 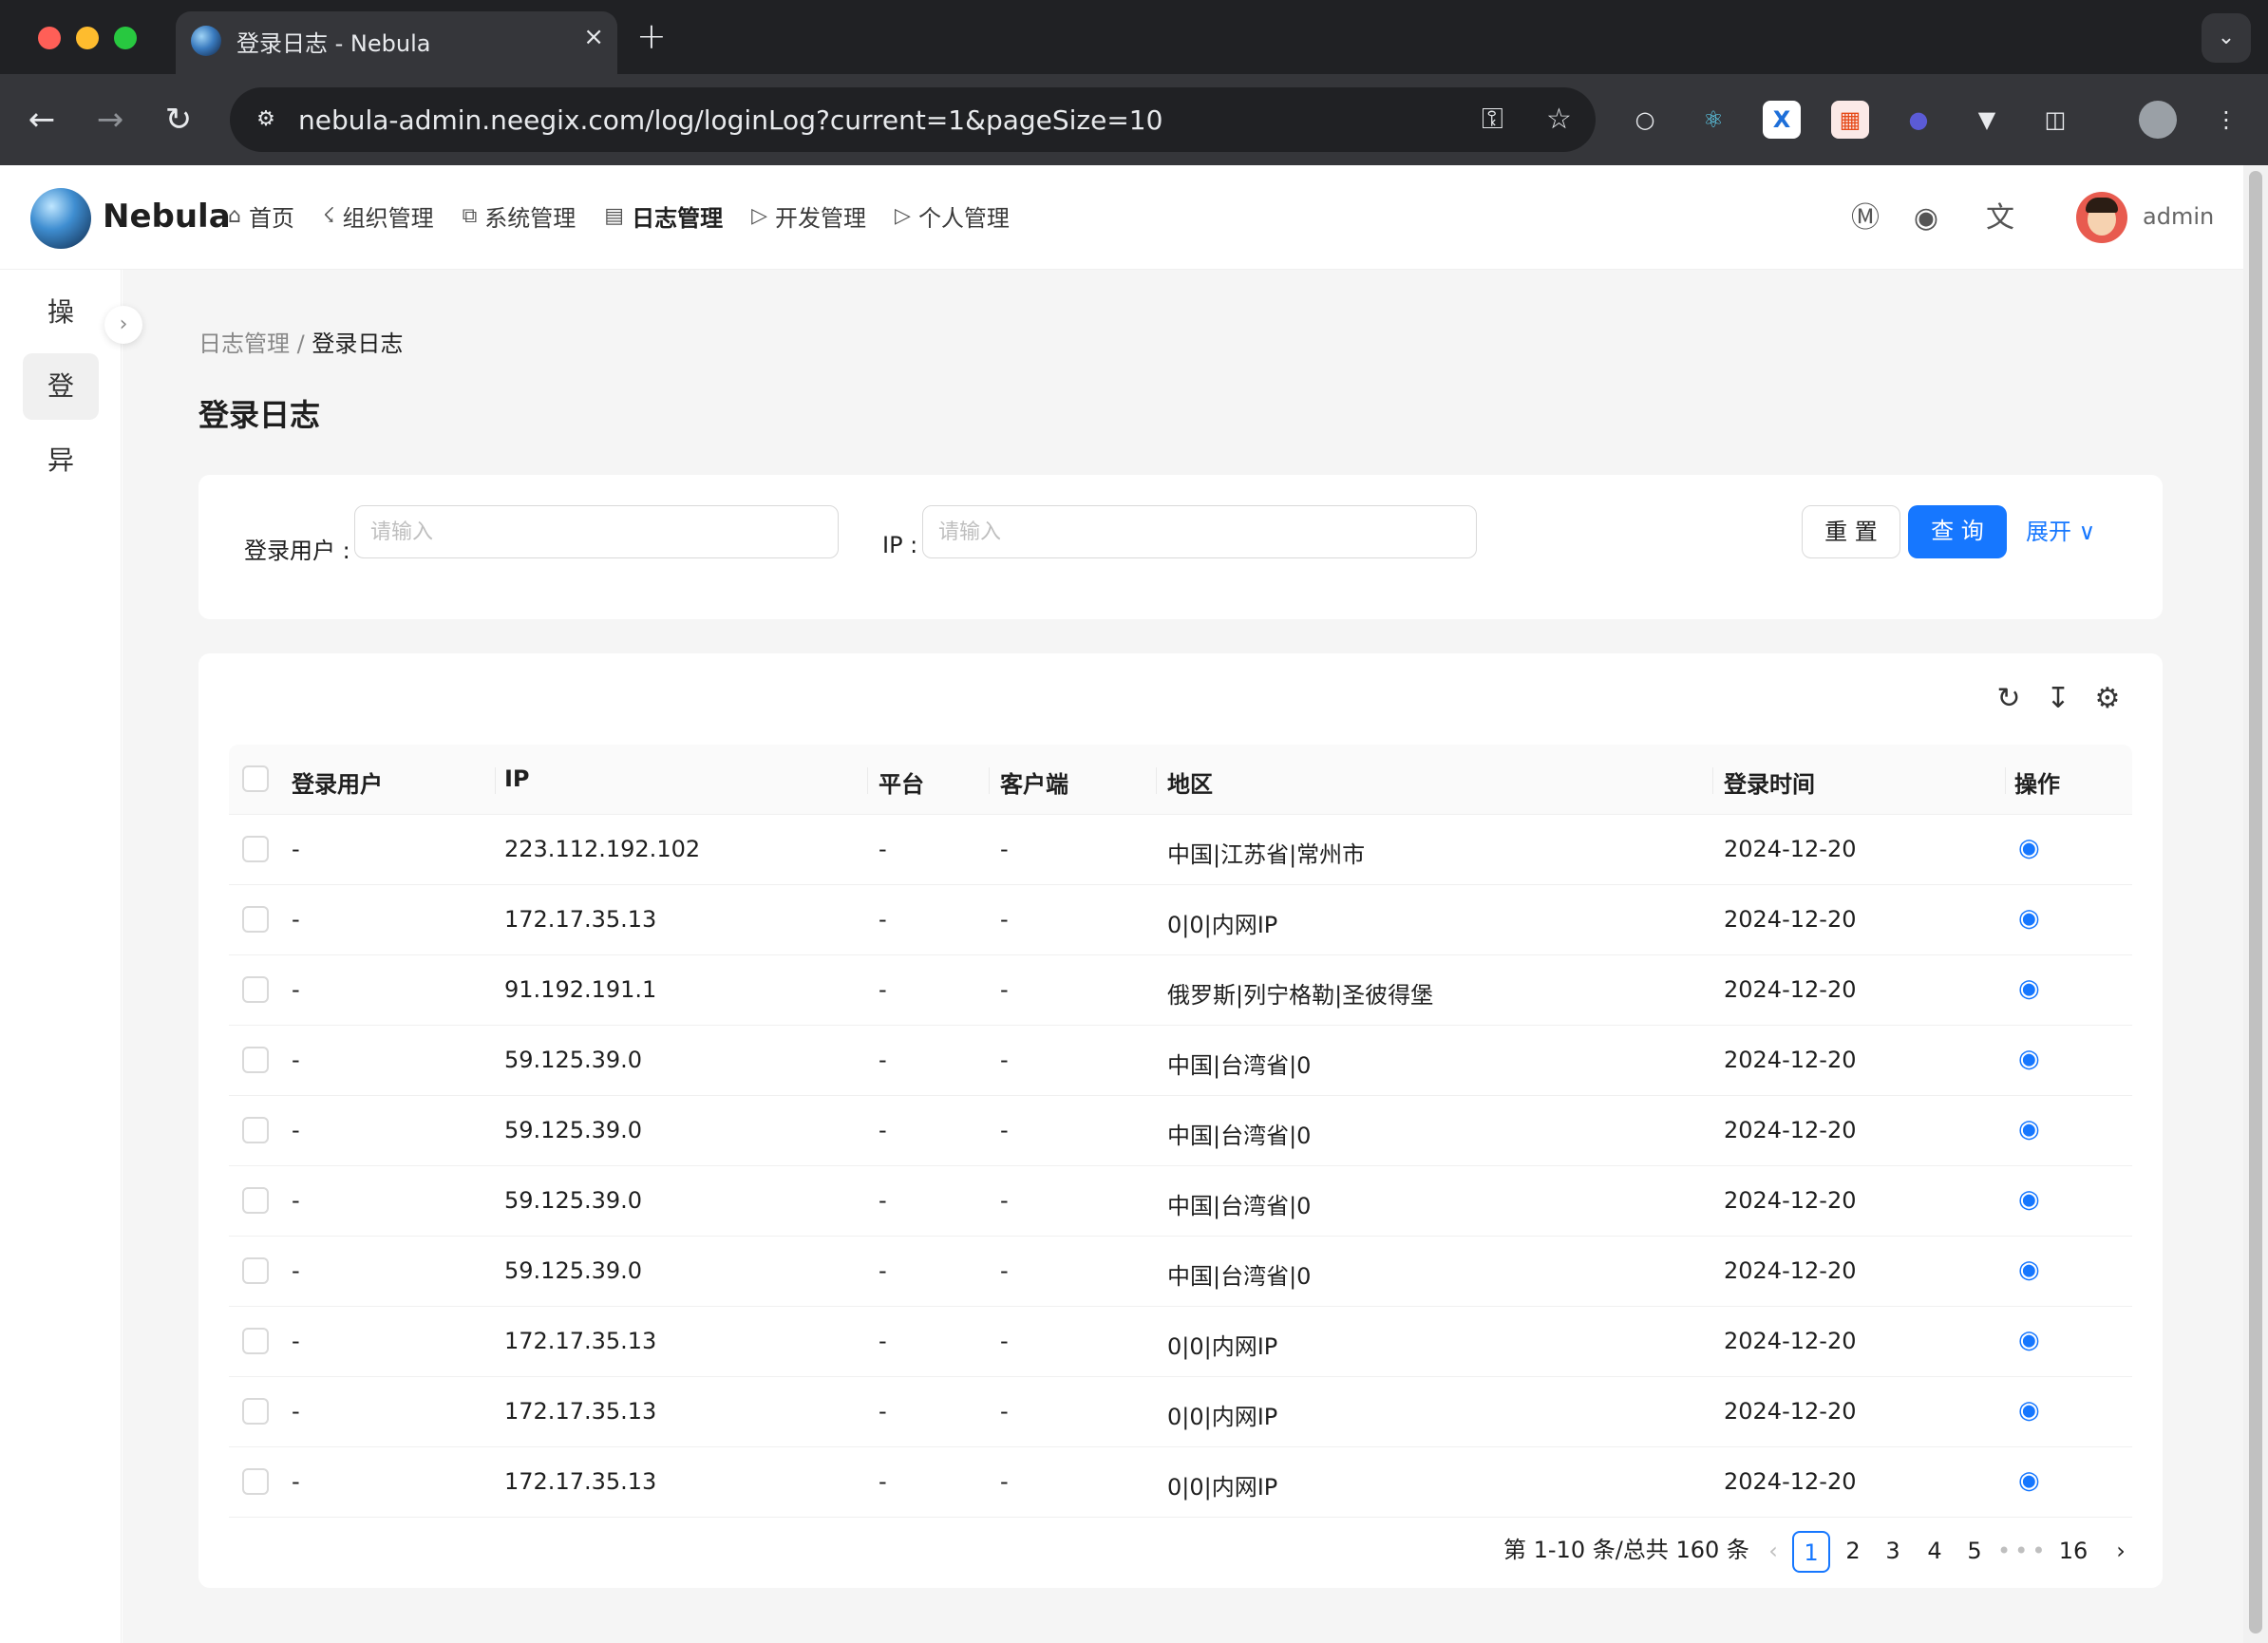 What do you see at coordinates (1865, 218) in the screenshot?
I see `google-icon: Ⓜ` at bounding box center [1865, 218].